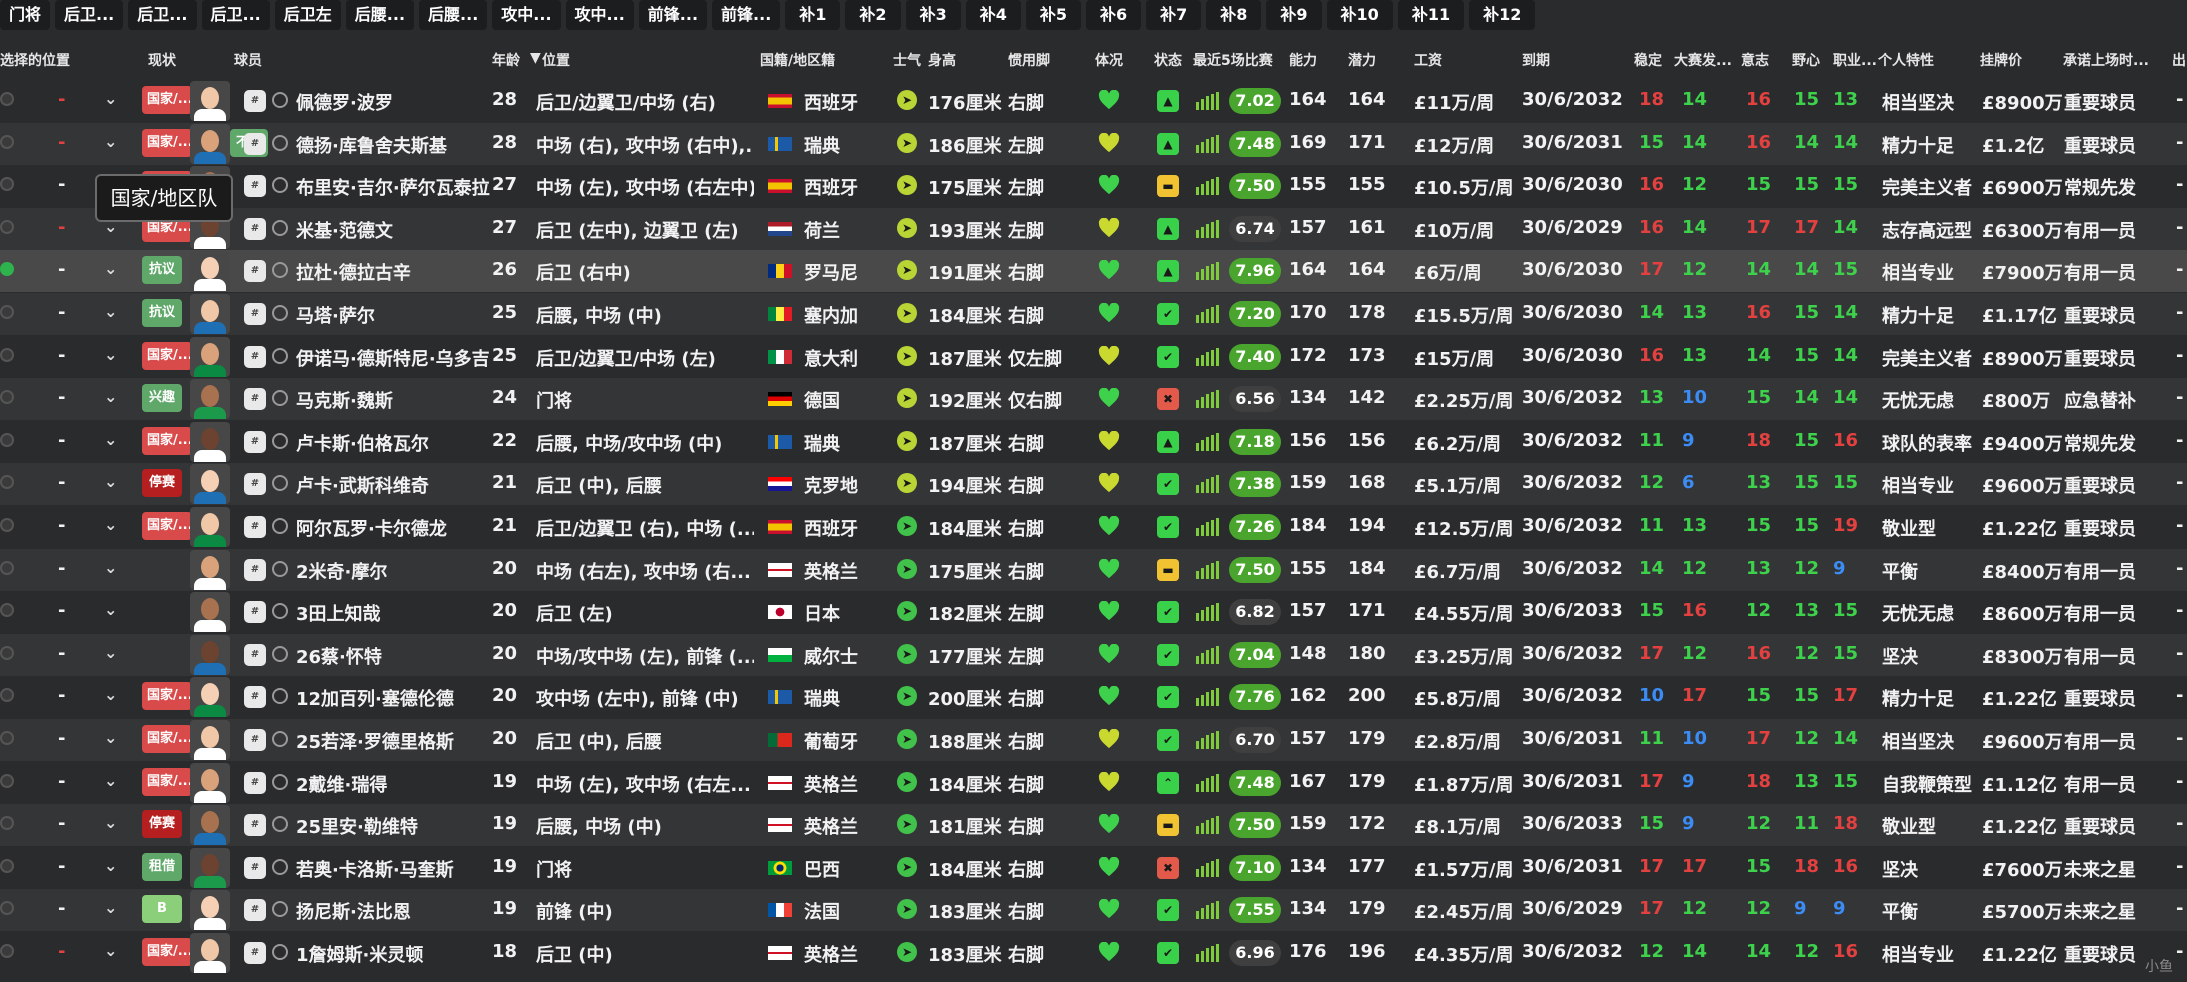 This screenshot has height=982, width=2187. What do you see at coordinates (335, 315) in the screenshot?
I see `player-name: 马塔·萨尔` at bounding box center [335, 315].